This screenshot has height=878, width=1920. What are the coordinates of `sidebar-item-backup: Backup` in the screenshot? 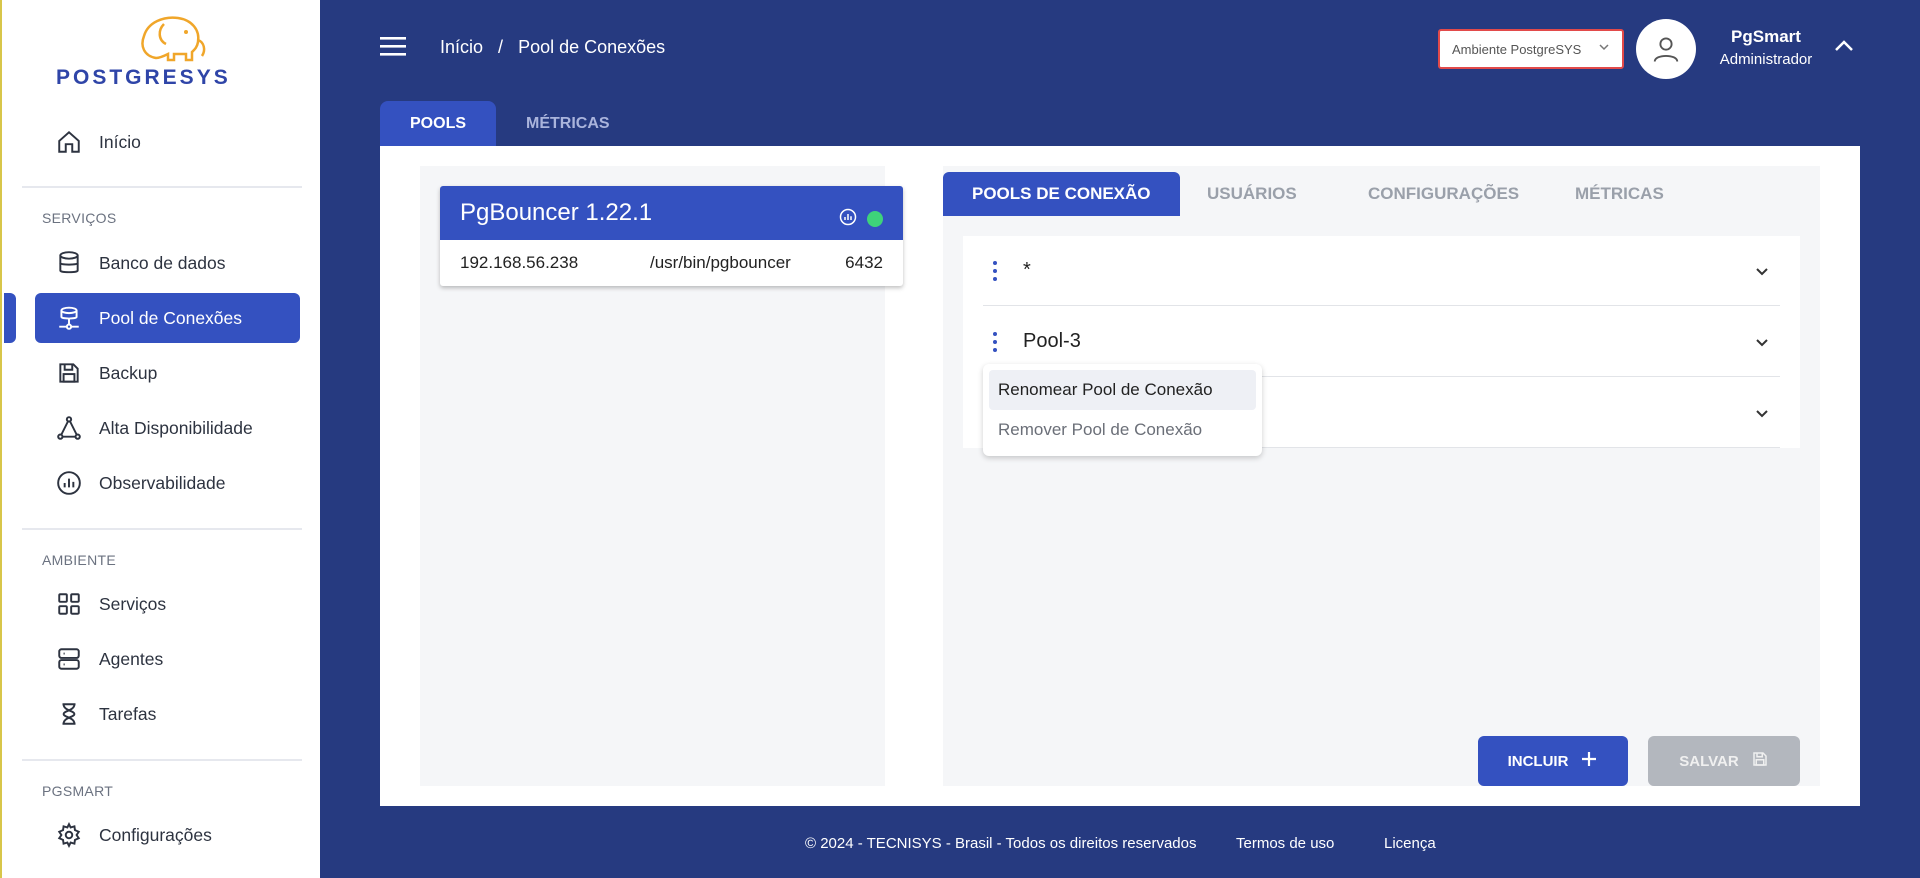 It's located at (167, 373).